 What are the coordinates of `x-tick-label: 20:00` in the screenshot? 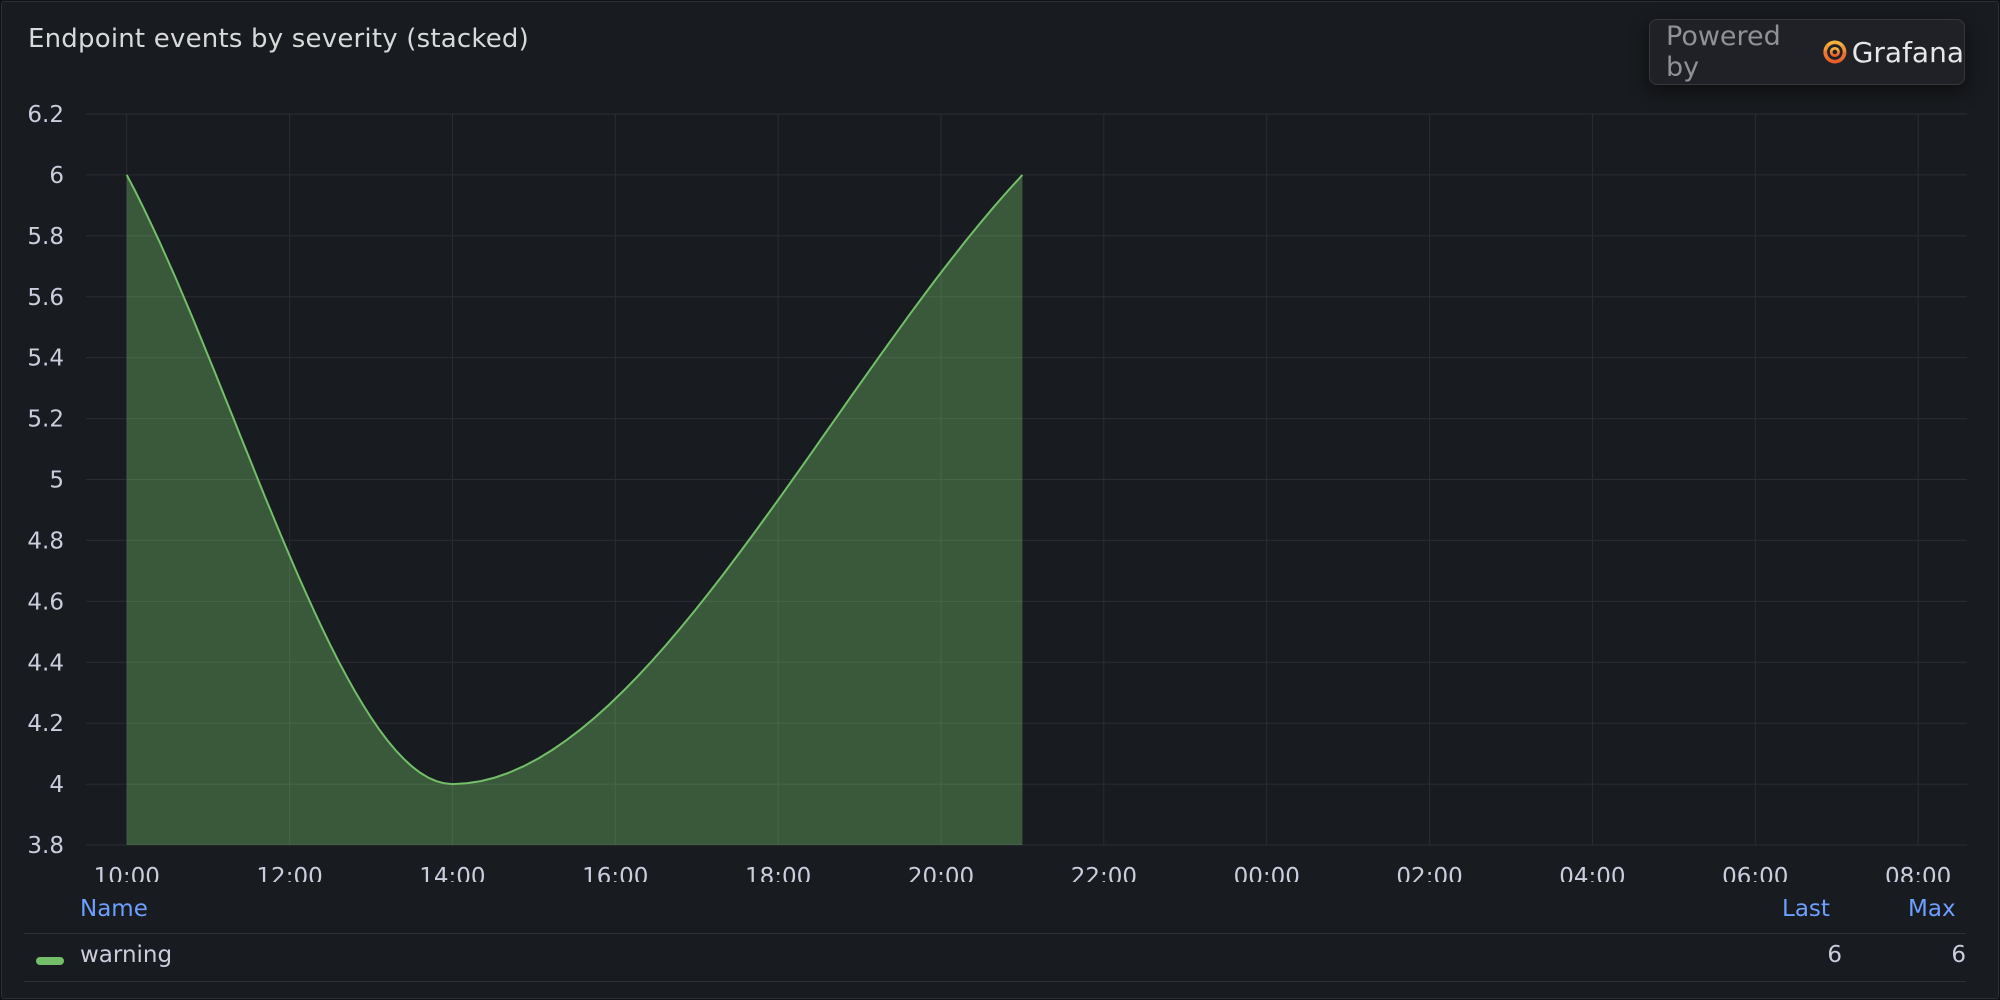 It's located at (941, 873).